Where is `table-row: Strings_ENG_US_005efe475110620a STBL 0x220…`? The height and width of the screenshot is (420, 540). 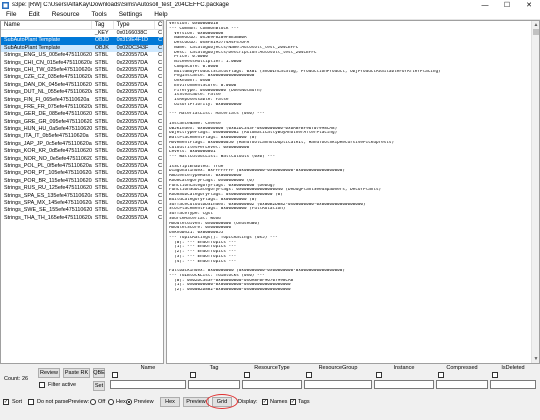 table-row: Strings_ENG_US_005efe475110620a STBL 0x220… is located at coordinates (82, 55).